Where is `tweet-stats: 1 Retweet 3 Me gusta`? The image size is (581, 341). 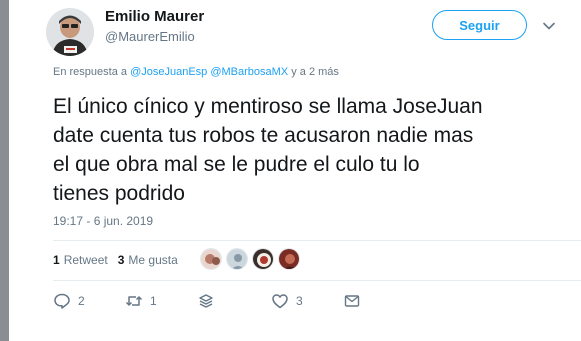 tweet-stats: 1 Retweet 3 Me gusta is located at coordinates (120, 260).